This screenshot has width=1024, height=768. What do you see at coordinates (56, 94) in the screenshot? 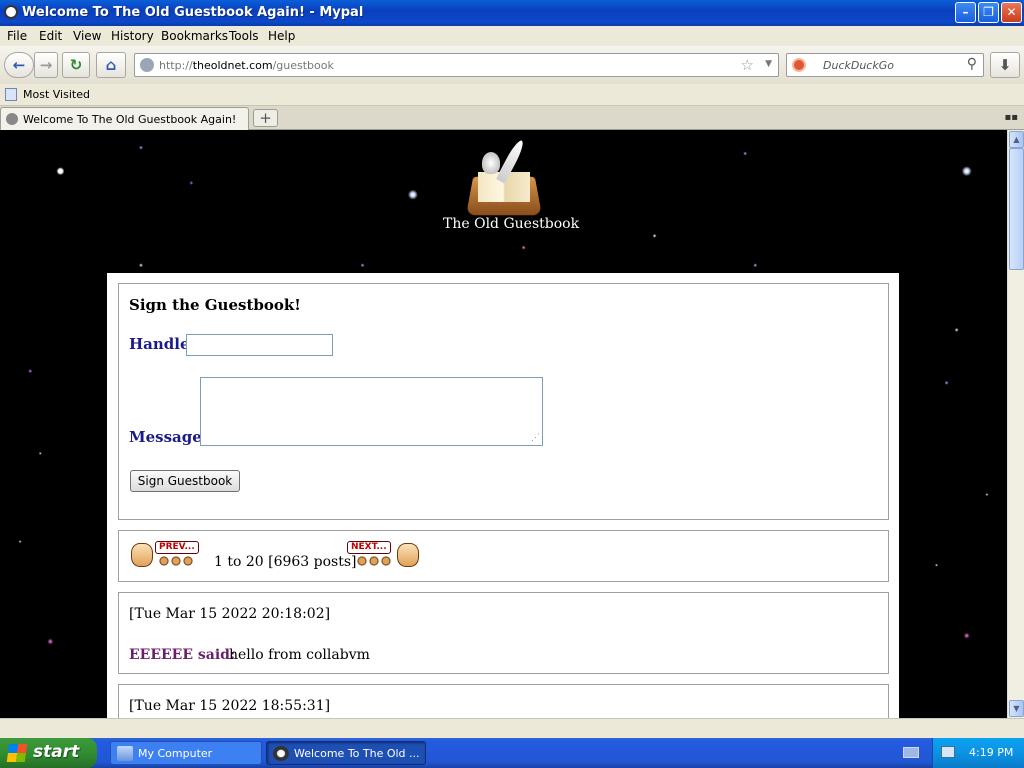
I see `most-visited-bookmark: Most Visited` at bounding box center [56, 94].